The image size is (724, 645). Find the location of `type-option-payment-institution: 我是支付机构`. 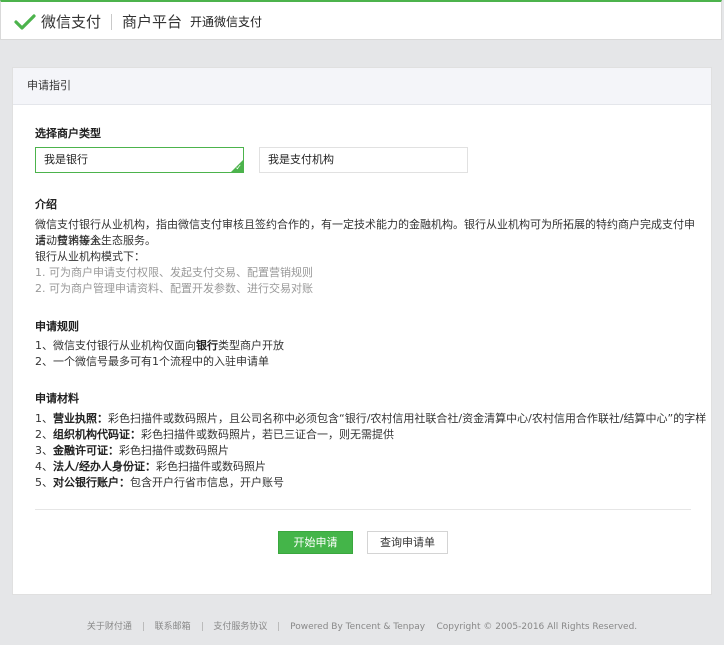

type-option-payment-institution: 我是支付机构 is located at coordinates (363, 160).